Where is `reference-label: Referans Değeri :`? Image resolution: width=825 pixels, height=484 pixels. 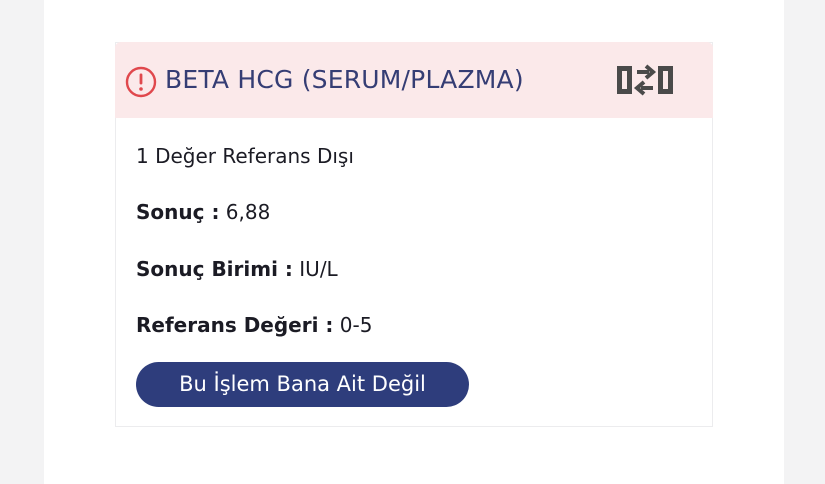
reference-label: Referans Değeri : is located at coordinates (235, 325).